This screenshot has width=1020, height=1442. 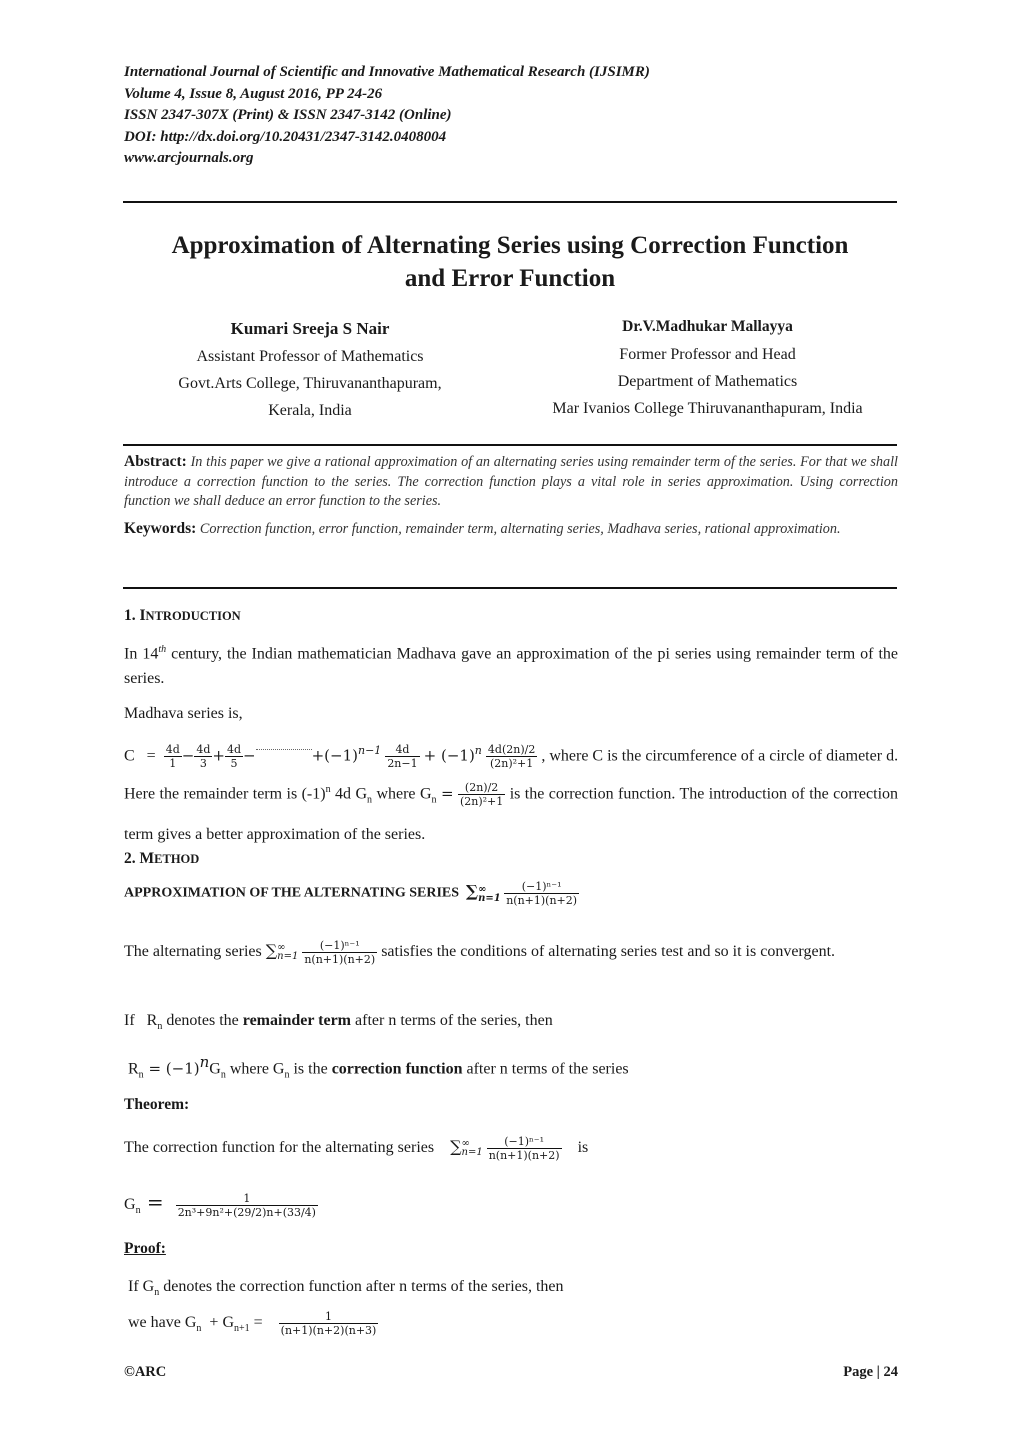 What do you see at coordinates (434, 800) in the screenshot?
I see `subscript: n` at bounding box center [434, 800].